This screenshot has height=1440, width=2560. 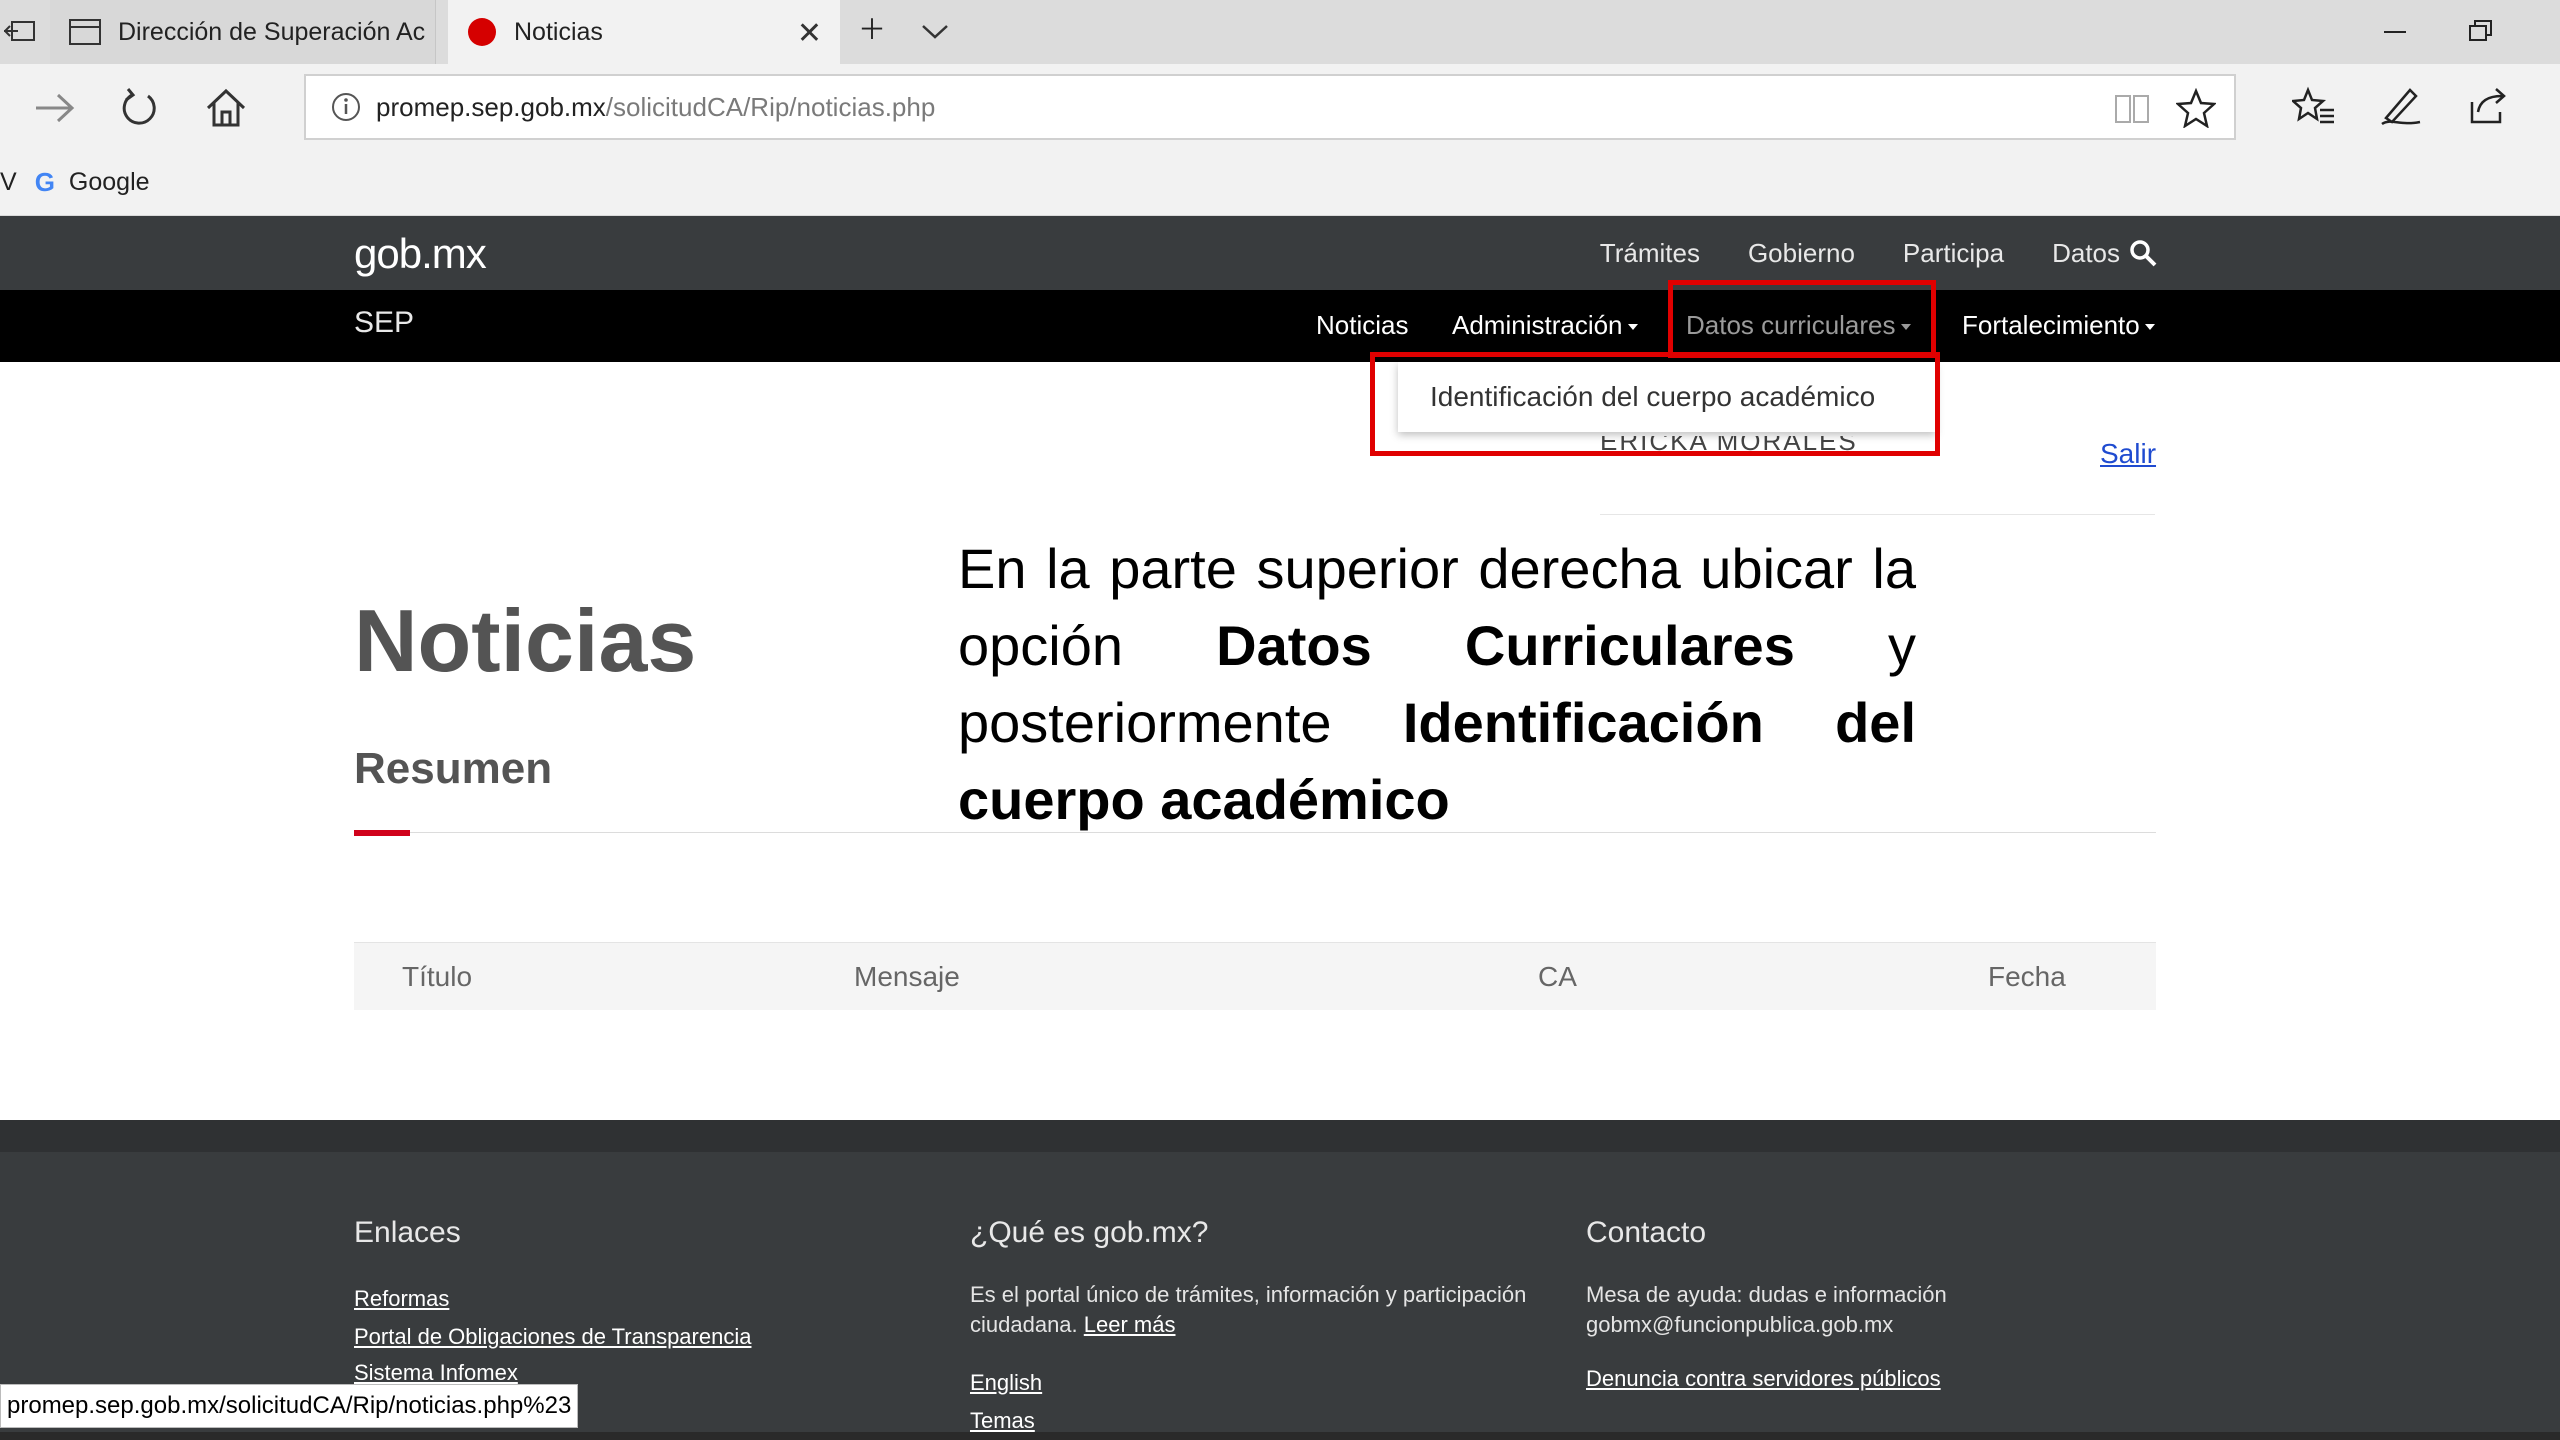 I want to click on favorite-item: V, so click(x=8, y=182).